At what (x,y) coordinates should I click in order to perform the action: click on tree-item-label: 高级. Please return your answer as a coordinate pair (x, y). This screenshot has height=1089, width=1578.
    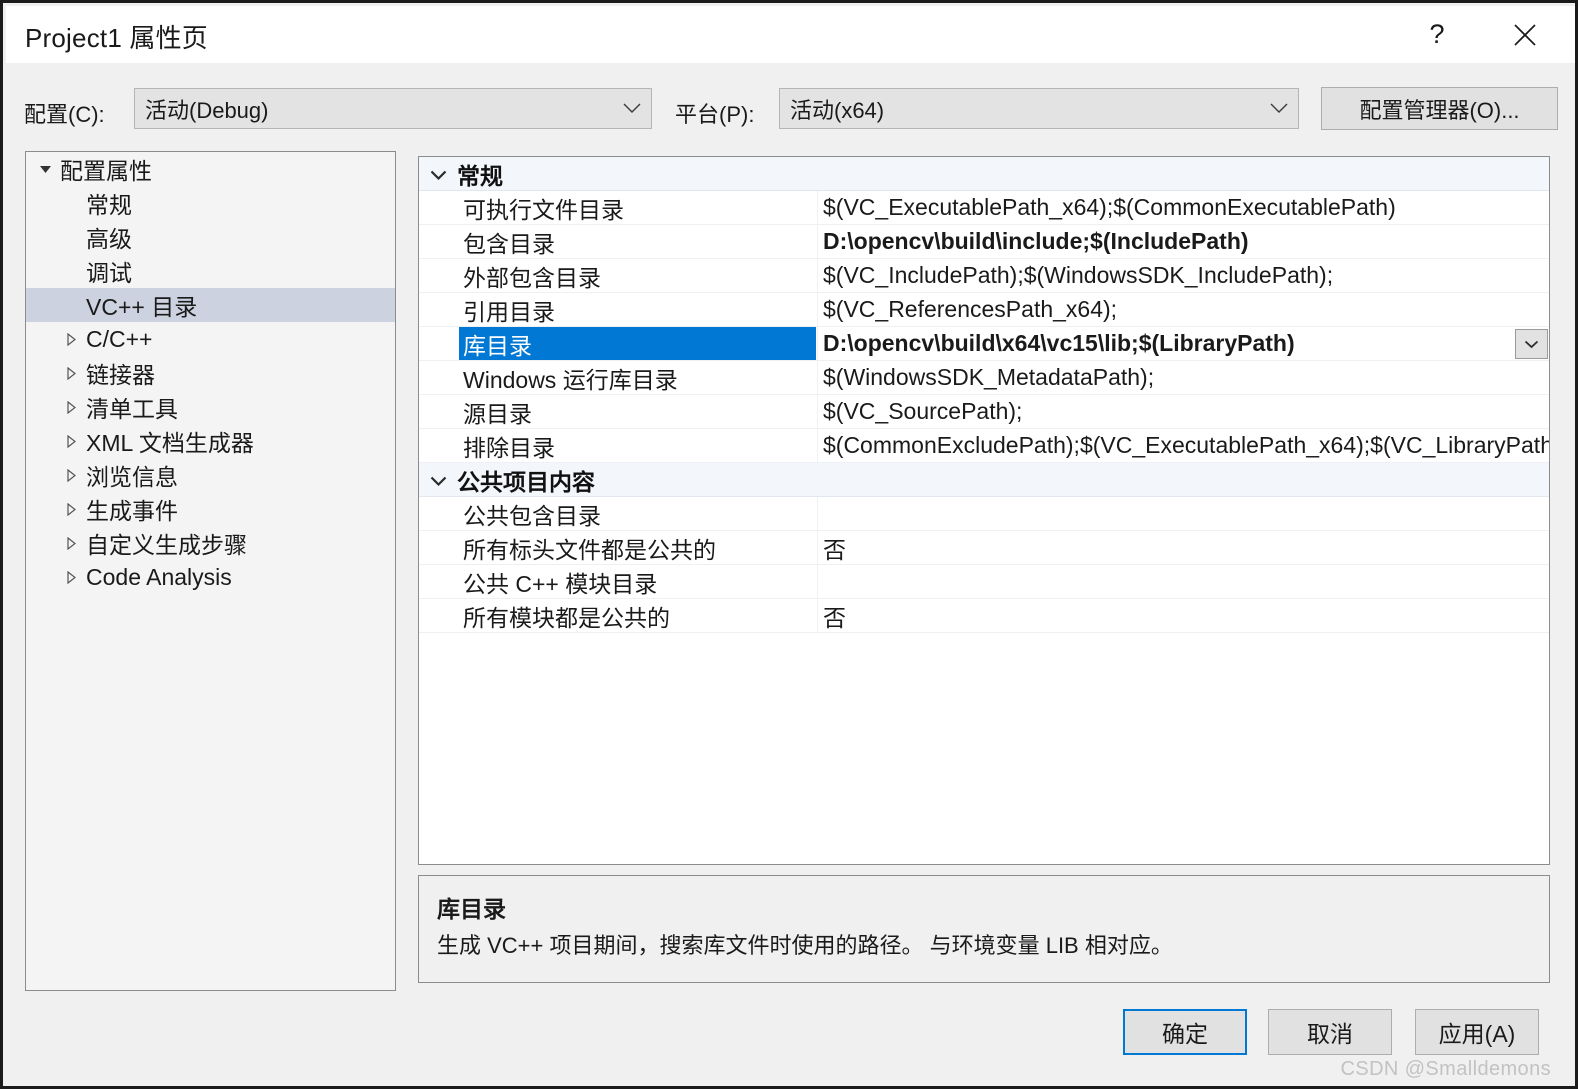
    Looking at the image, I should click on (109, 239).